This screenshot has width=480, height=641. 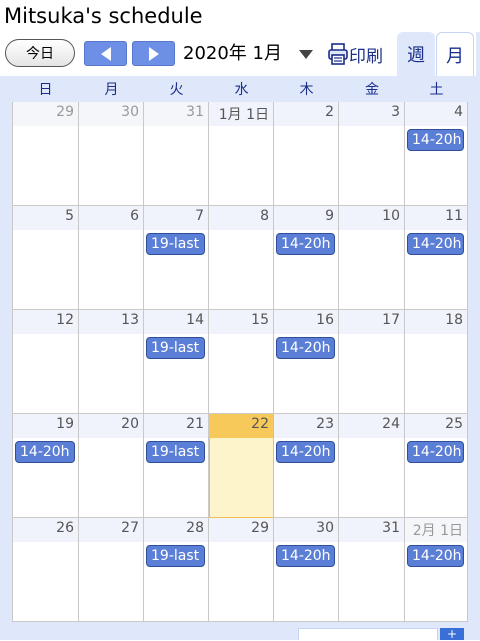 What do you see at coordinates (355, 54) in the screenshot?
I see `print-button: 印刷` at bounding box center [355, 54].